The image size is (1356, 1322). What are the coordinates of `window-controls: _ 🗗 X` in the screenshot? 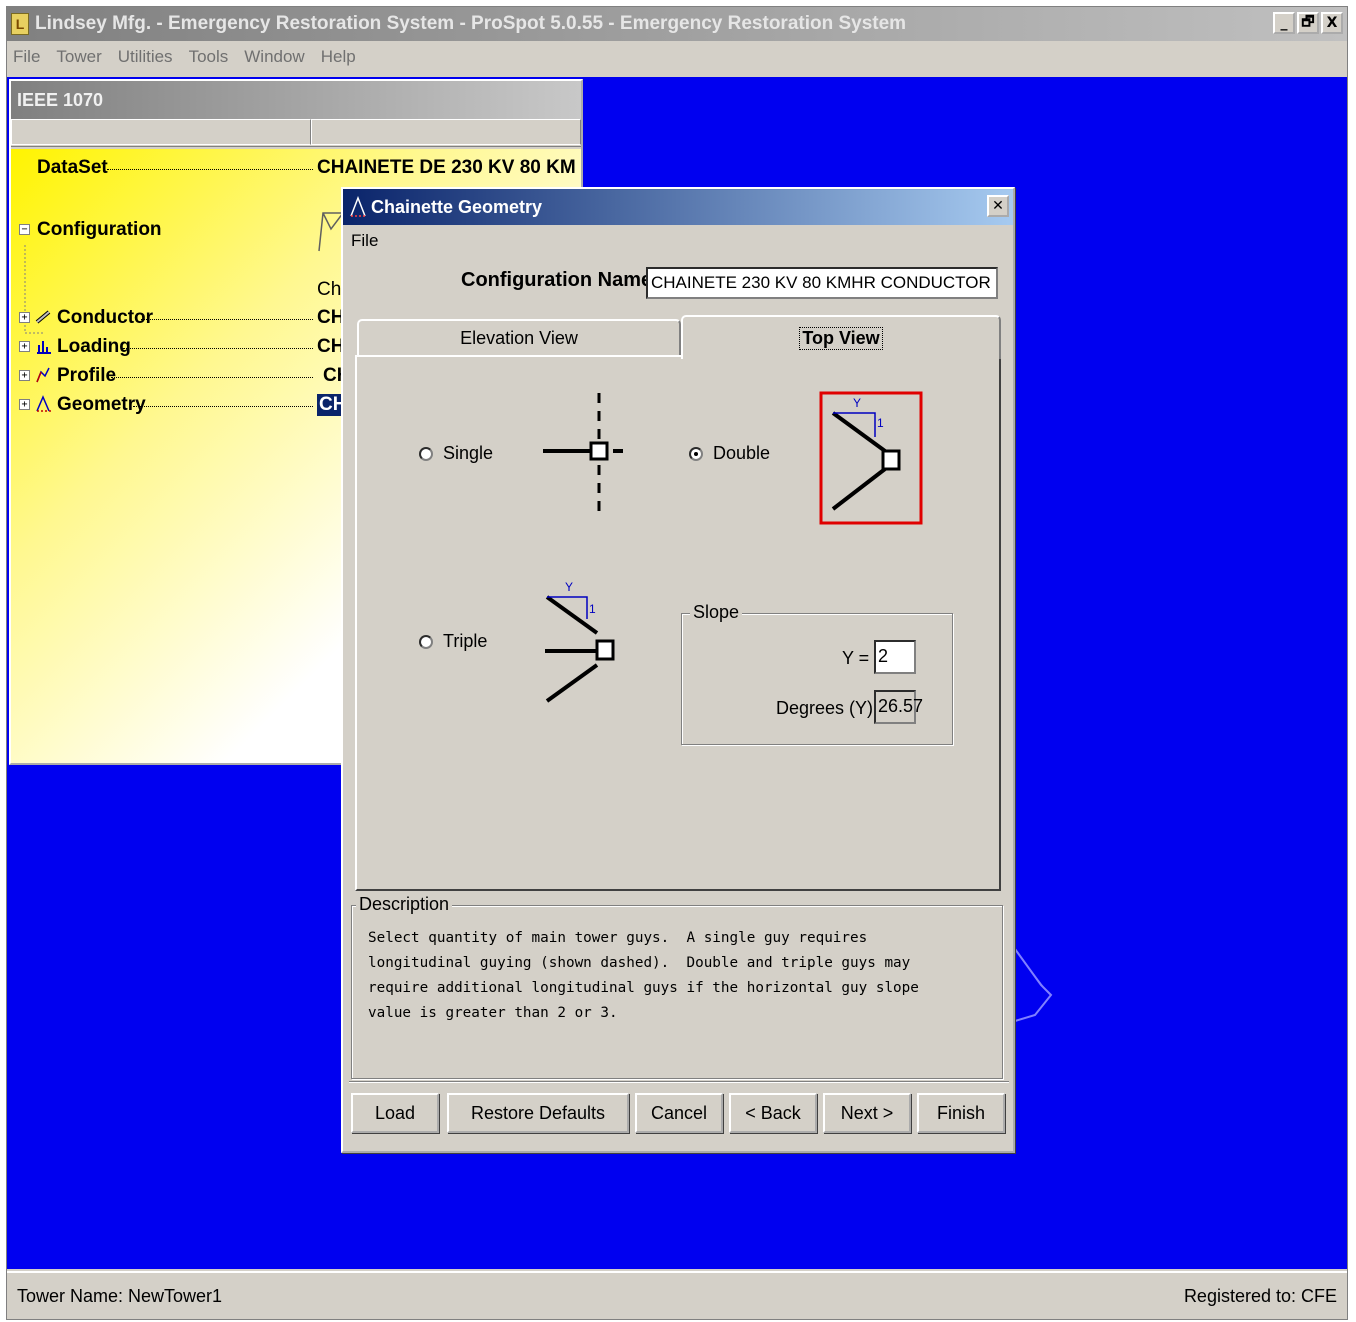 It's located at (1308, 23).